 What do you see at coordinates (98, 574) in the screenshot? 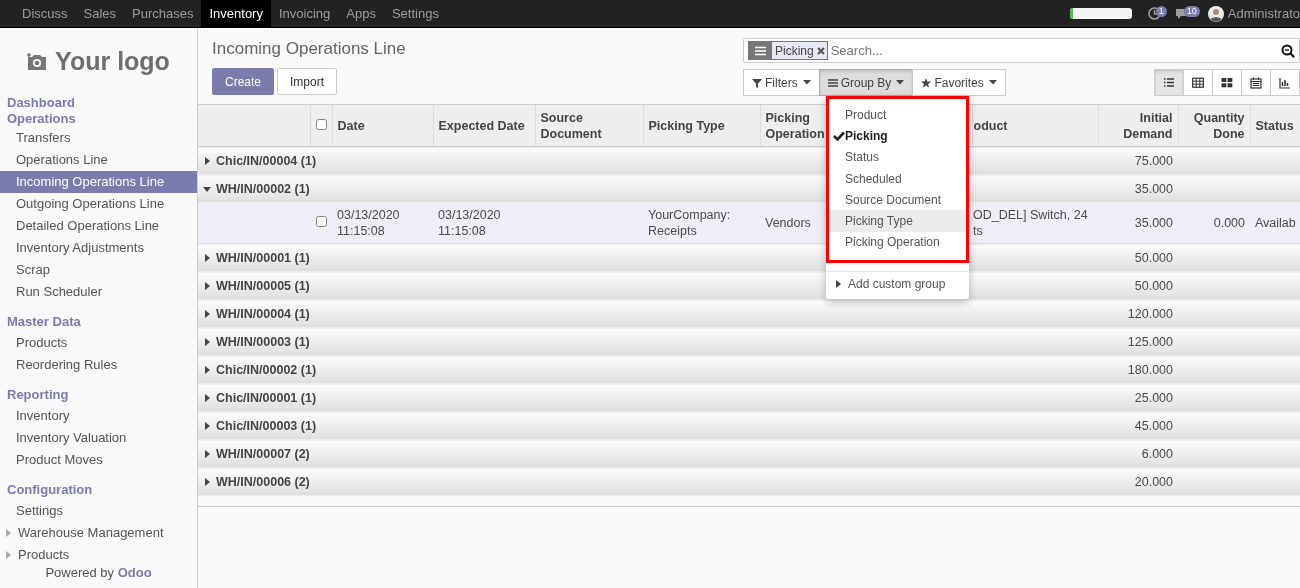
I see `powered-by-text: Powered by Odoo` at bounding box center [98, 574].